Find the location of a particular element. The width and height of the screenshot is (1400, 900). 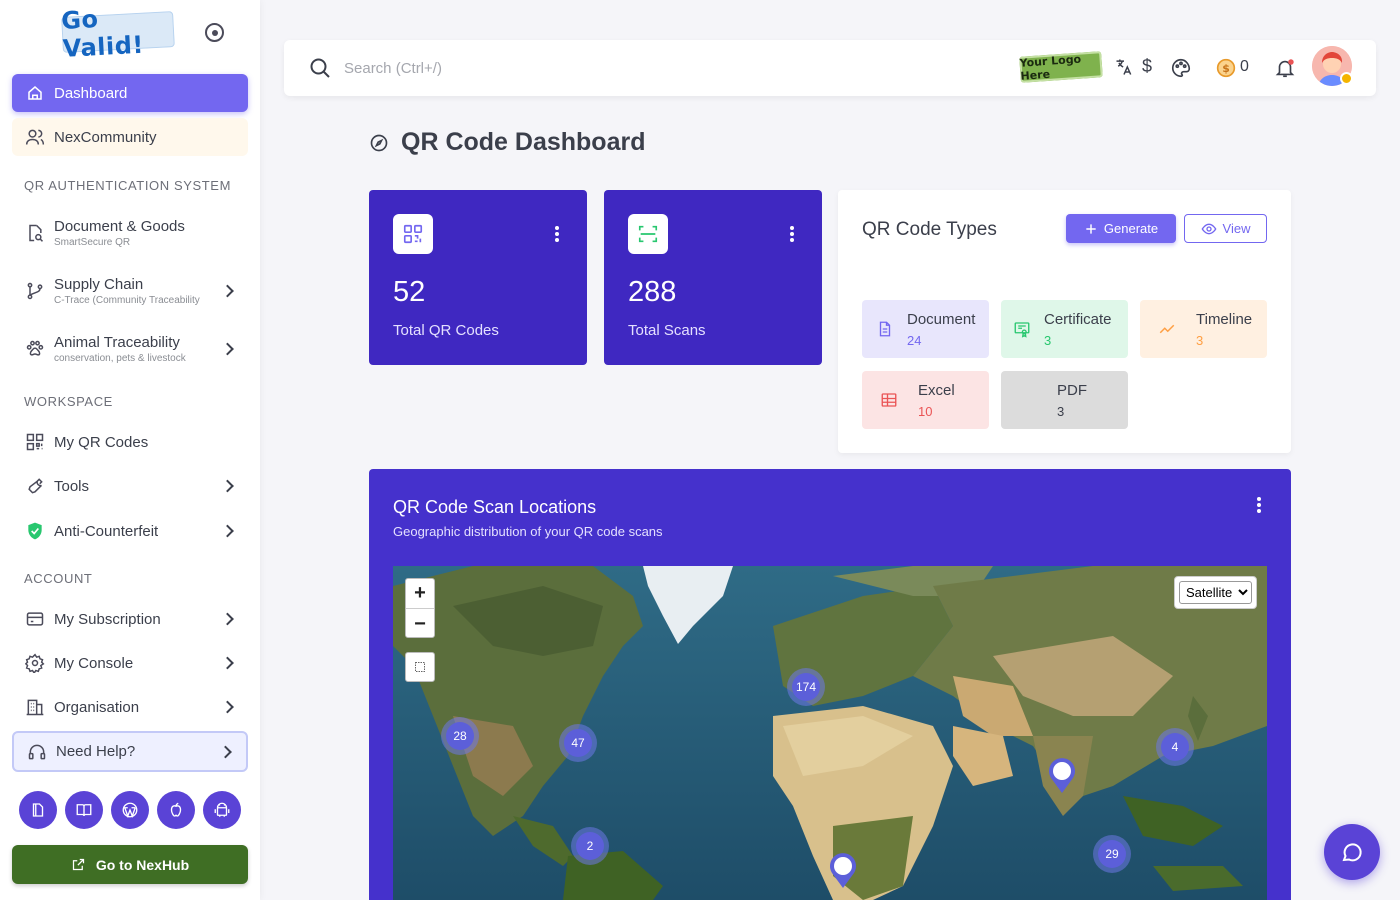

search-icon is located at coordinates (320, 70).